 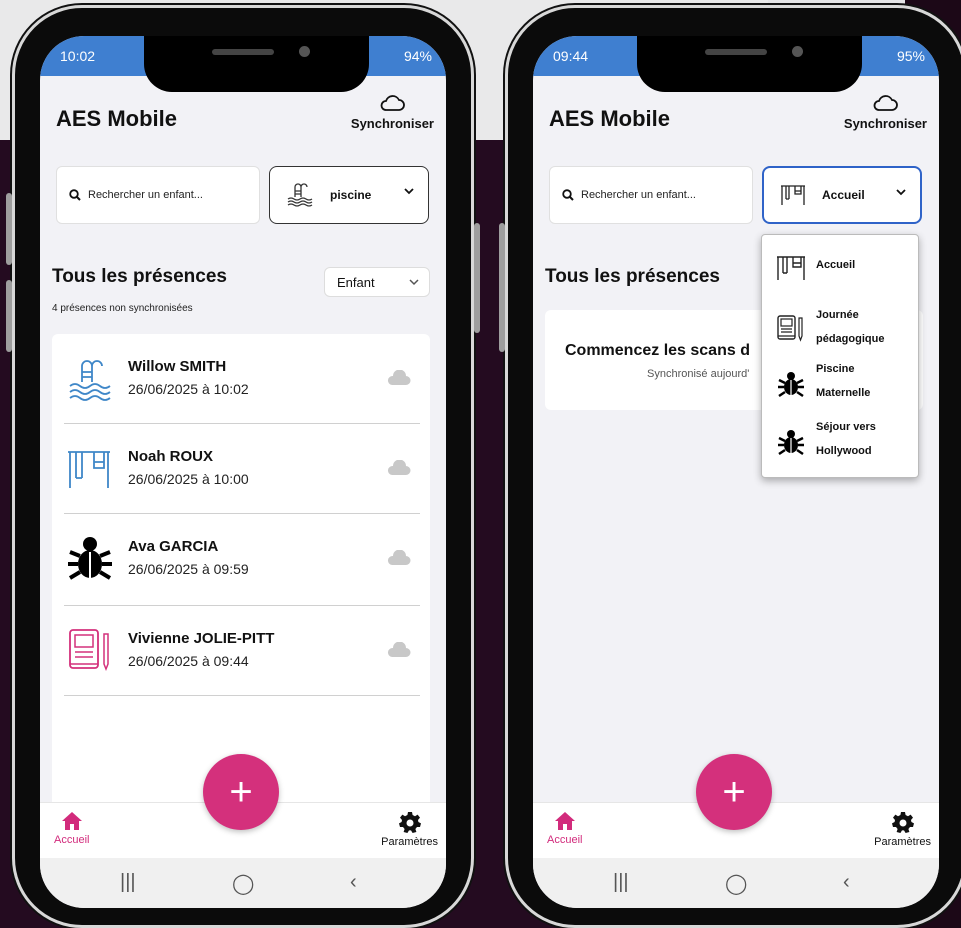 I want to click on child-name: Noah ROUX, so click(x=171, y=456).